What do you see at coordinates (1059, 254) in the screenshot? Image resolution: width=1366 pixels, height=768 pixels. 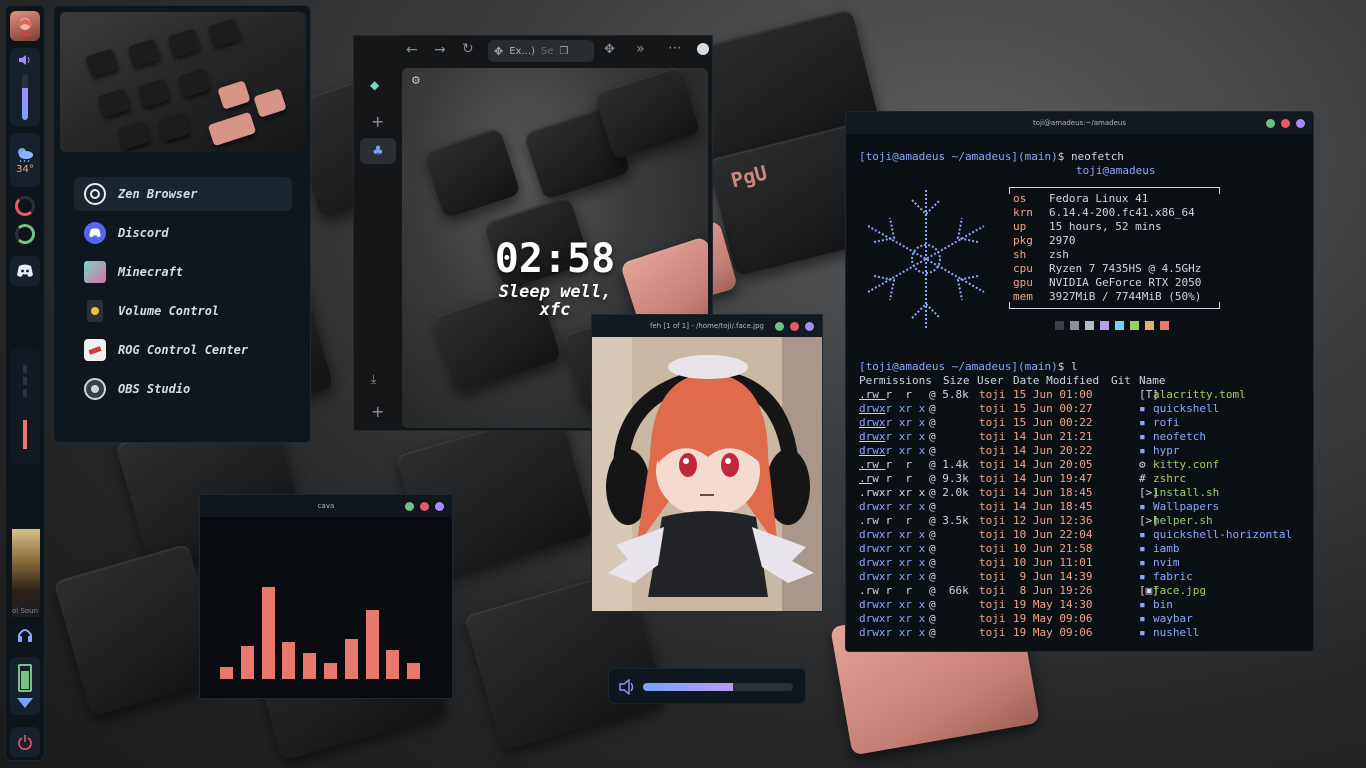 I see `neofetch-value: zsh` at bounding box center [1059, 254].